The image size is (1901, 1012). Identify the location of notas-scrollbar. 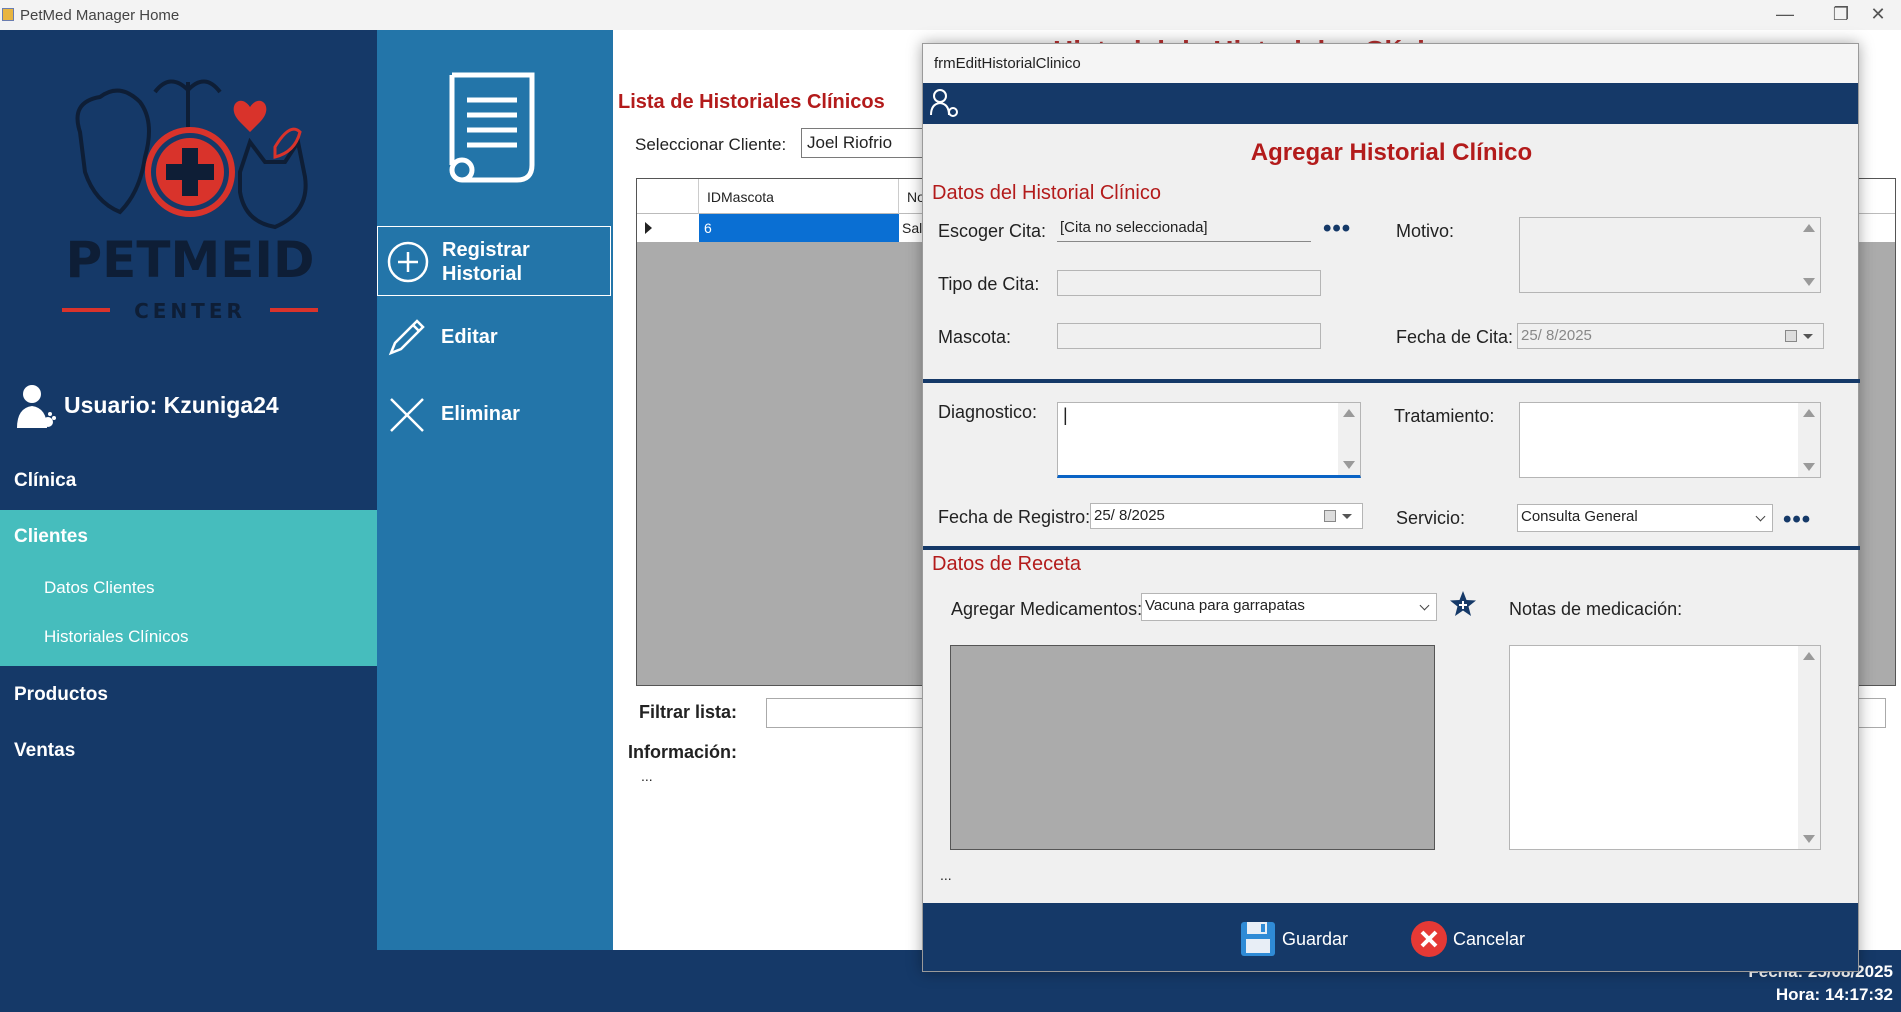
(1809, 747).